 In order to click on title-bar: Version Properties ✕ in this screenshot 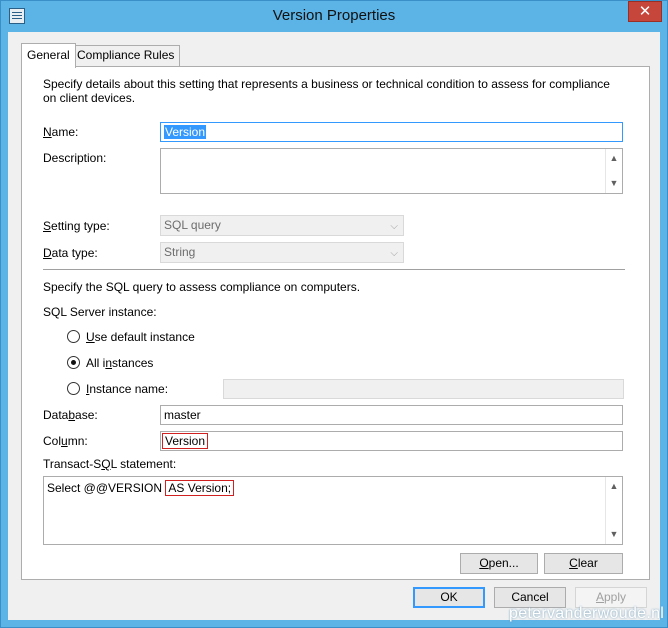, I will do `click(334, 16)`.